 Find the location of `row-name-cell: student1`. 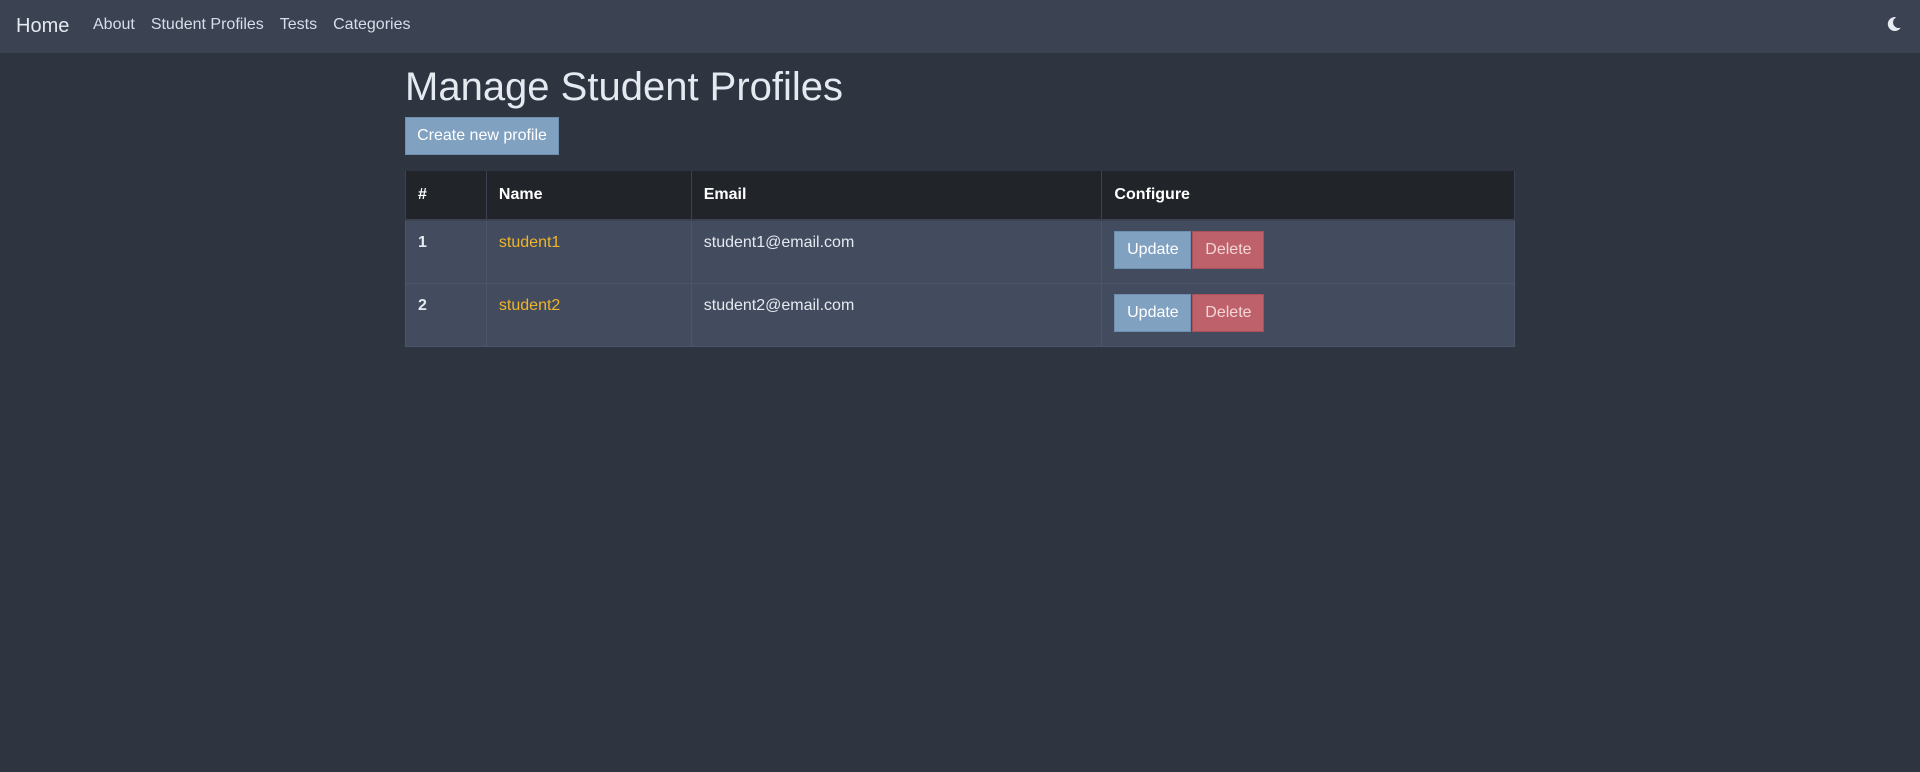

row-name-cell: student1 is located at coordinates (588, 251).